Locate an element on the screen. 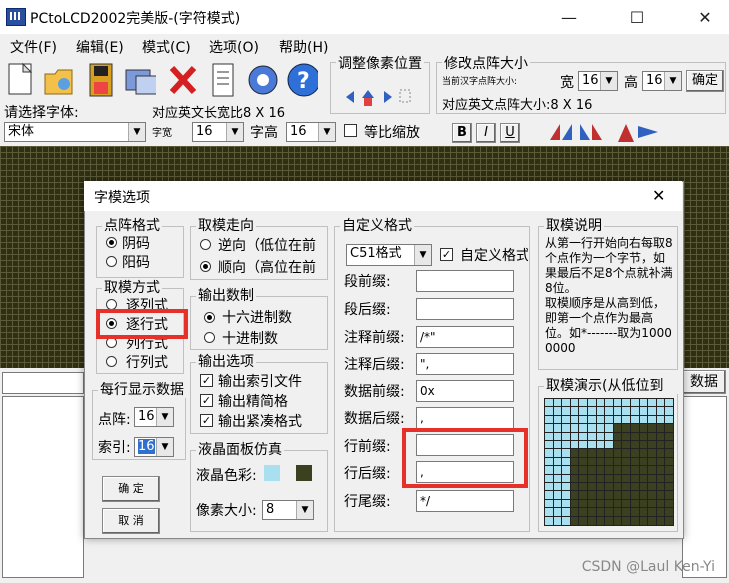  menu-edit: 编辑(E) is located at coordinates (100, 47).